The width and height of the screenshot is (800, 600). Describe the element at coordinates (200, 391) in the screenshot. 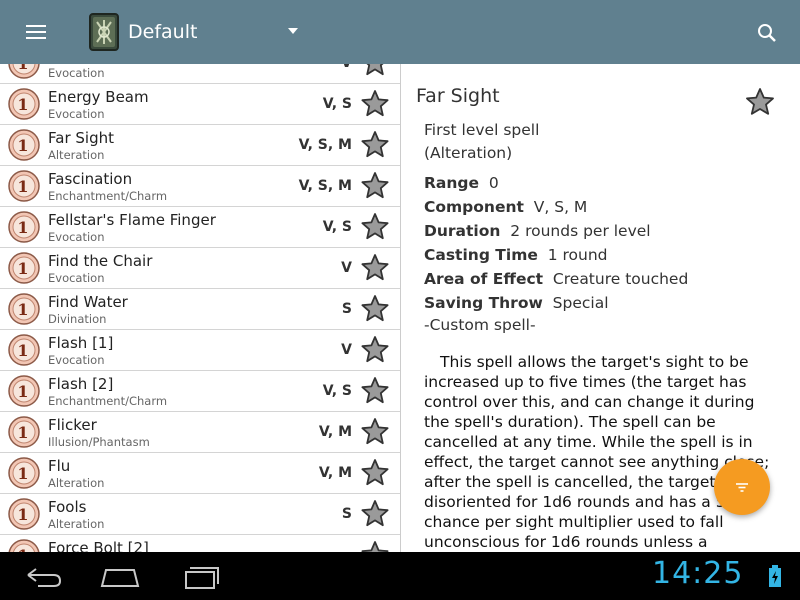

I see `spell-list-item: 1 Flash [2] Enchantment/Charm V, S` at that location.